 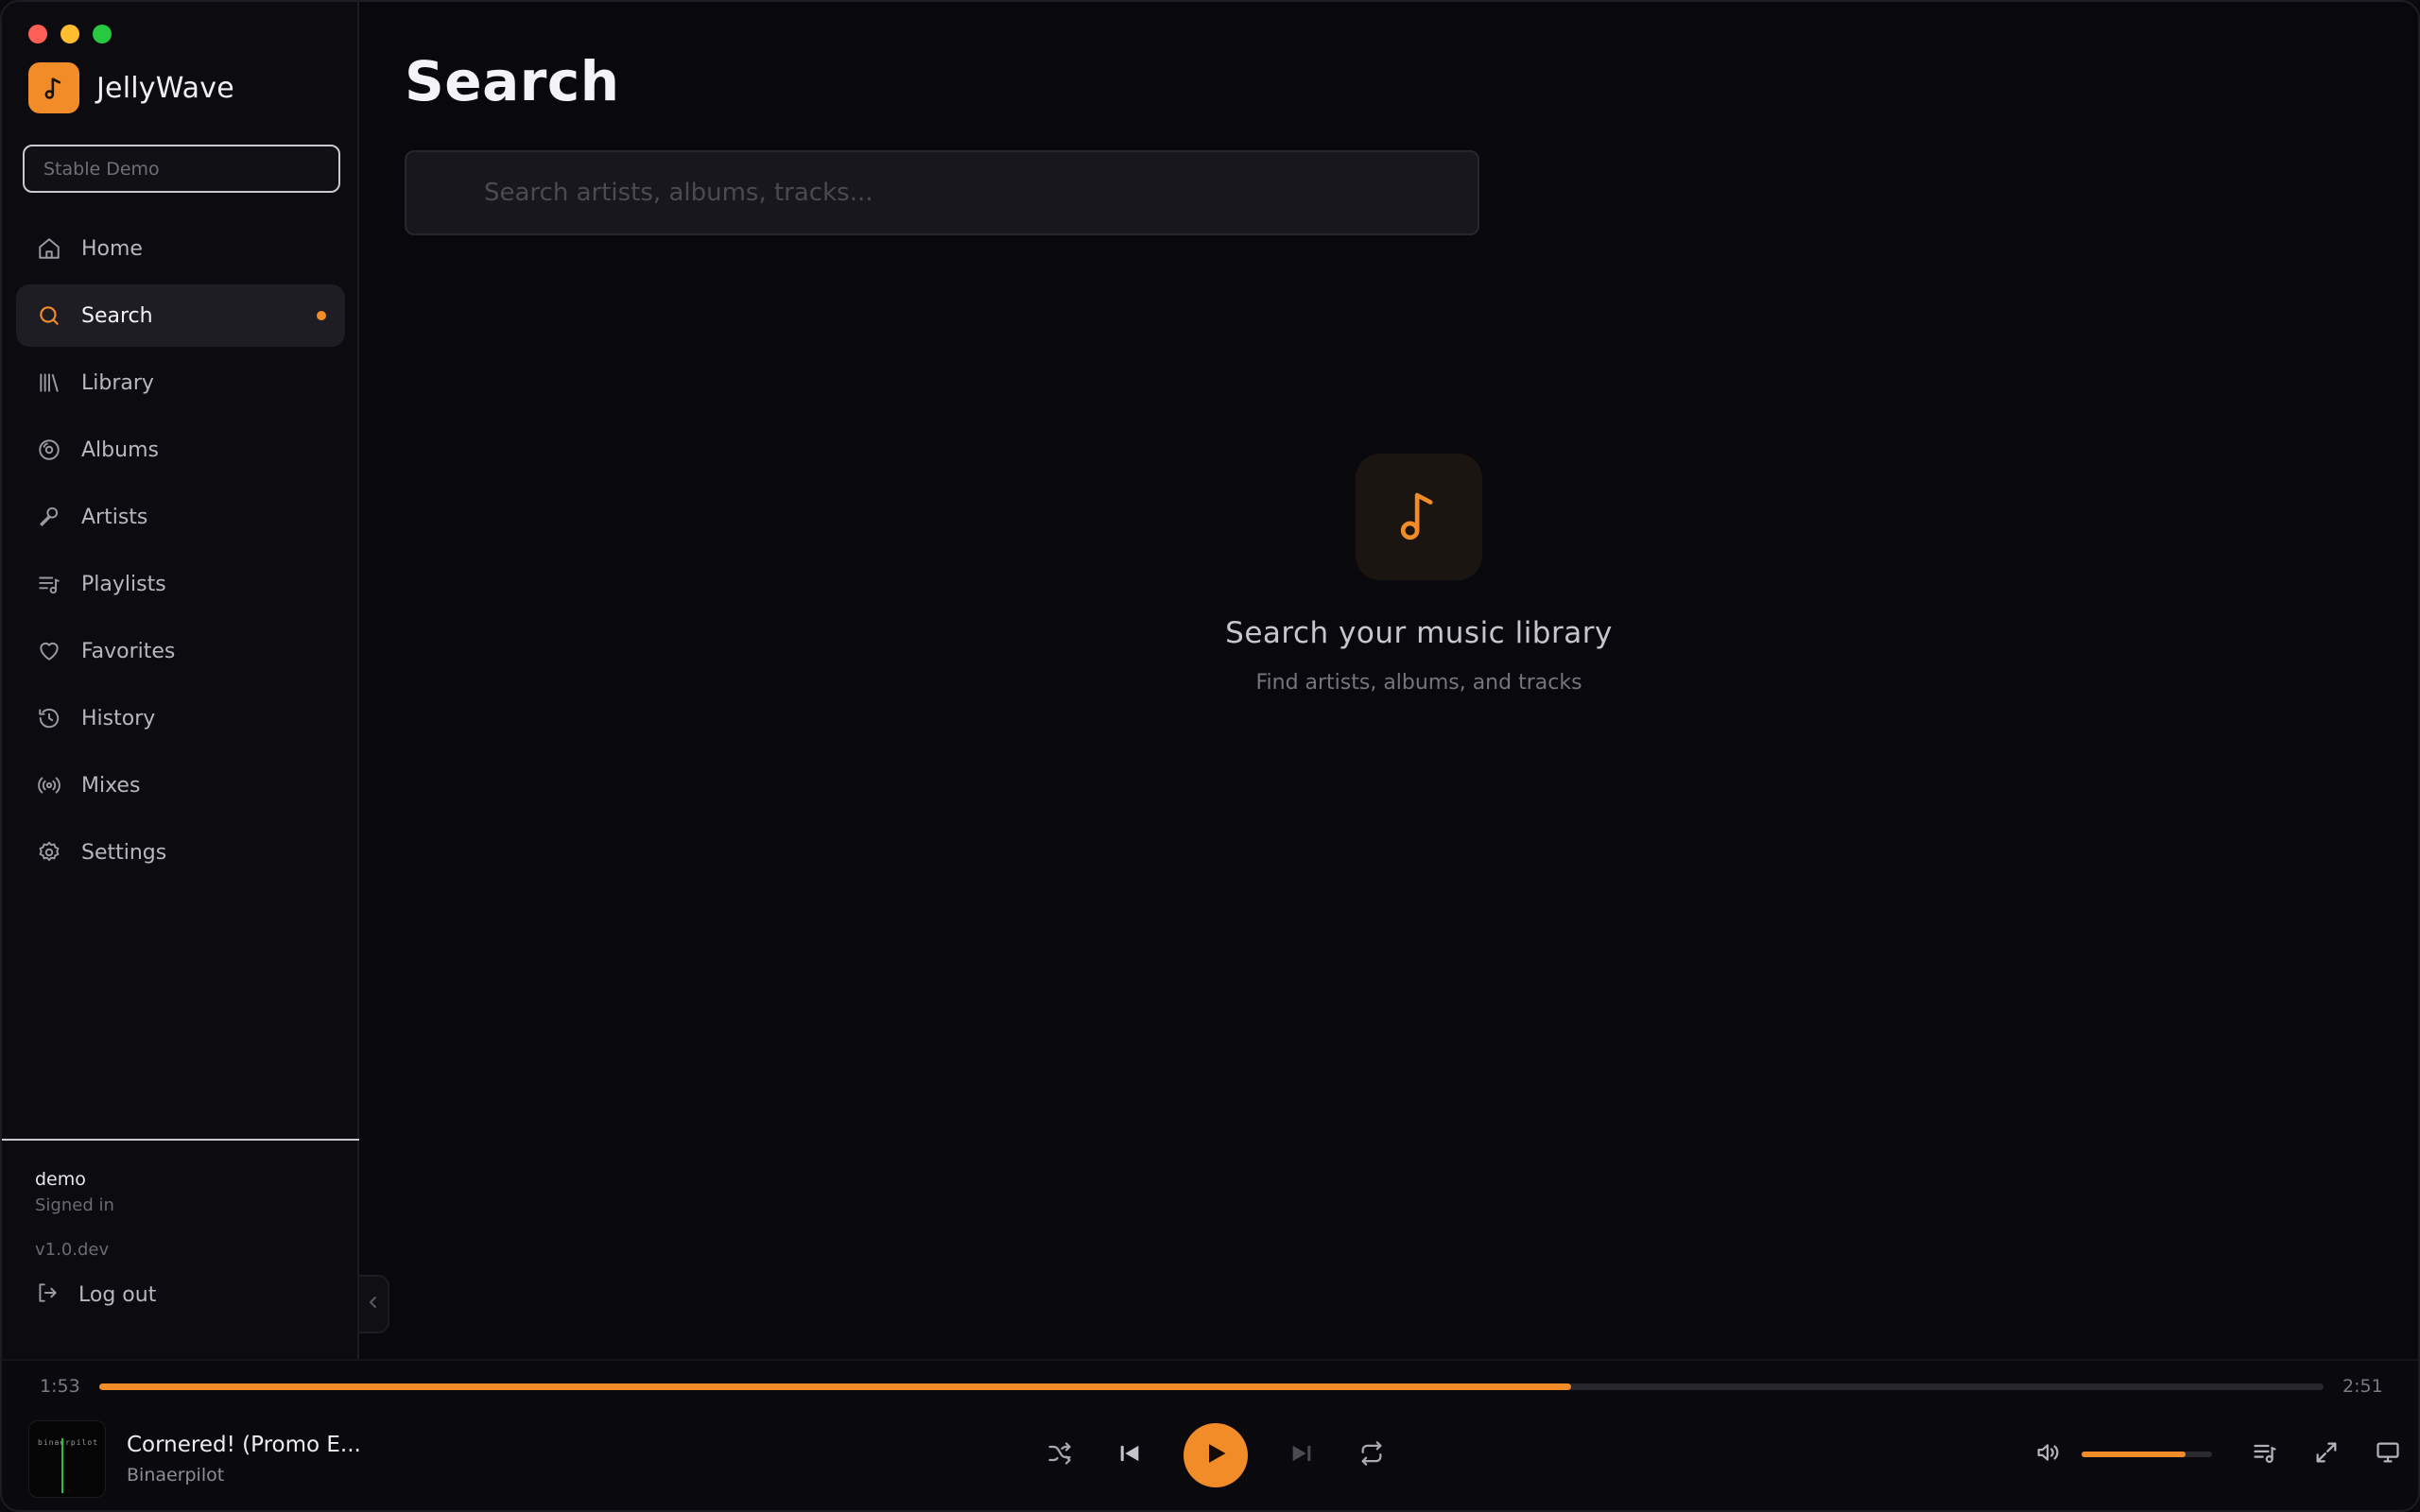 I want to click on heart-icon, so click(x=49, y=651).